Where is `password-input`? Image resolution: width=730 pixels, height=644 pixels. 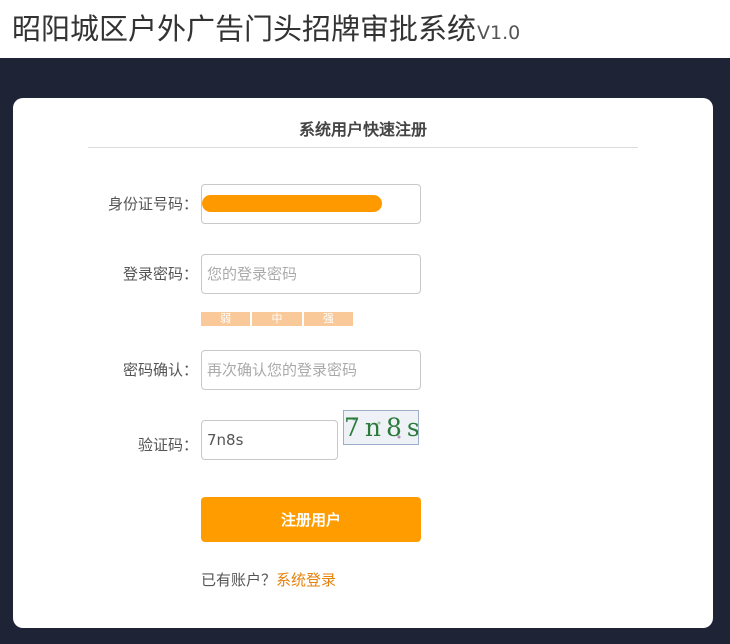 password-input is located at coordinates (311, 274).